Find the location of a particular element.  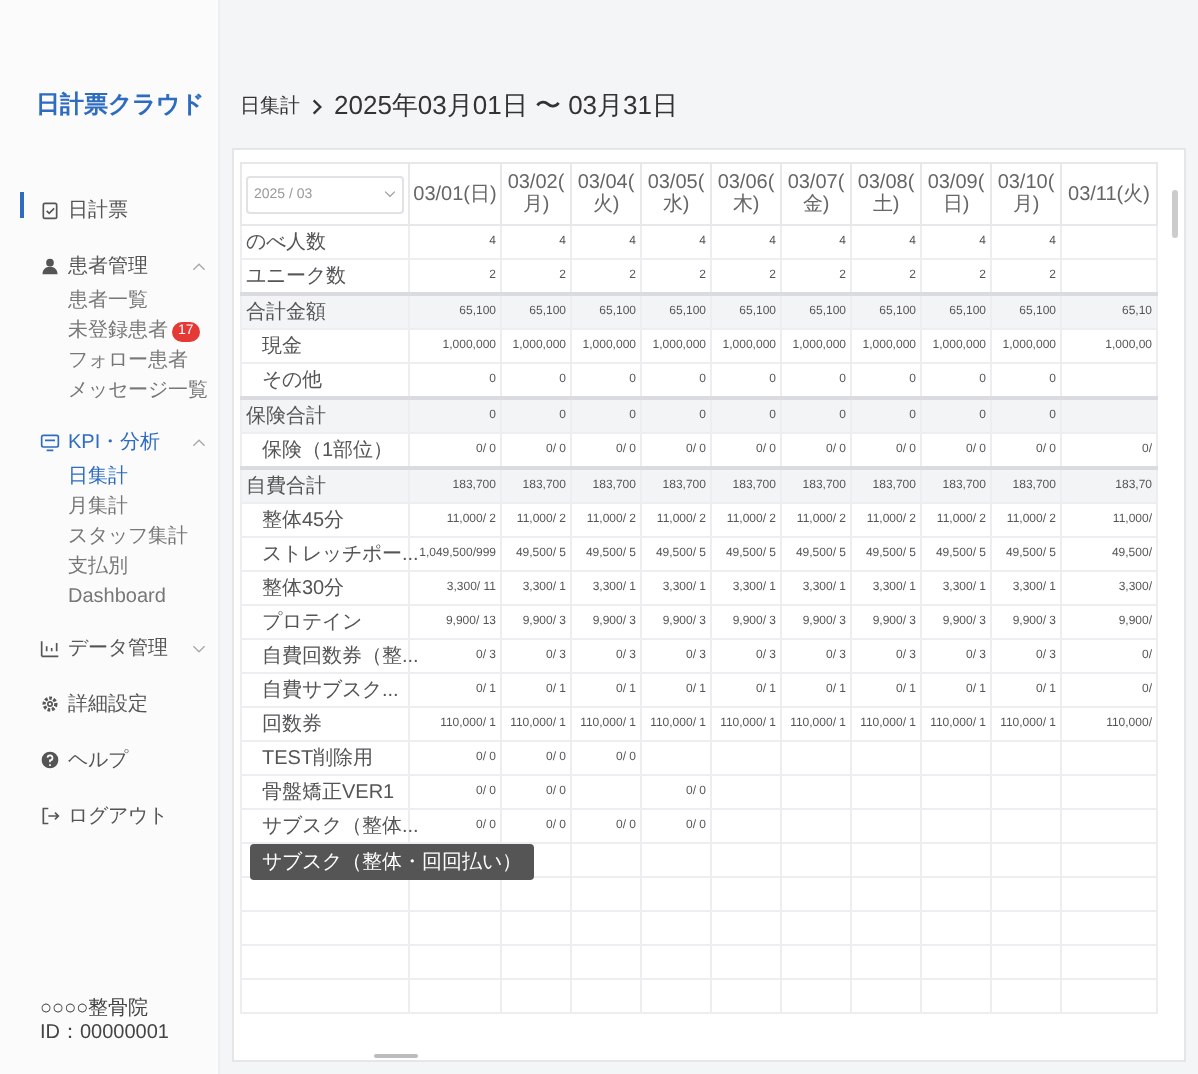

nav-item: 詳細設定 is located at coordinates (109, 702).